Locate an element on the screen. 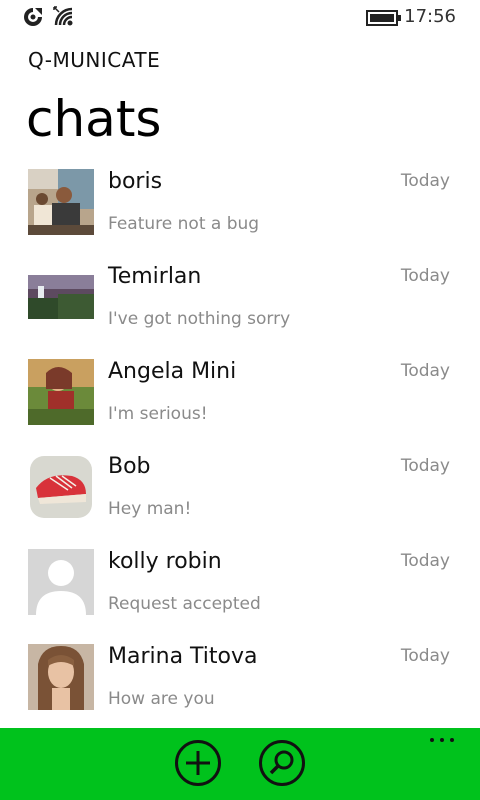 The height and width of the screenshot is (800, 480). chat-last-message: Feature not a bug is located at coordinates (184, 224).